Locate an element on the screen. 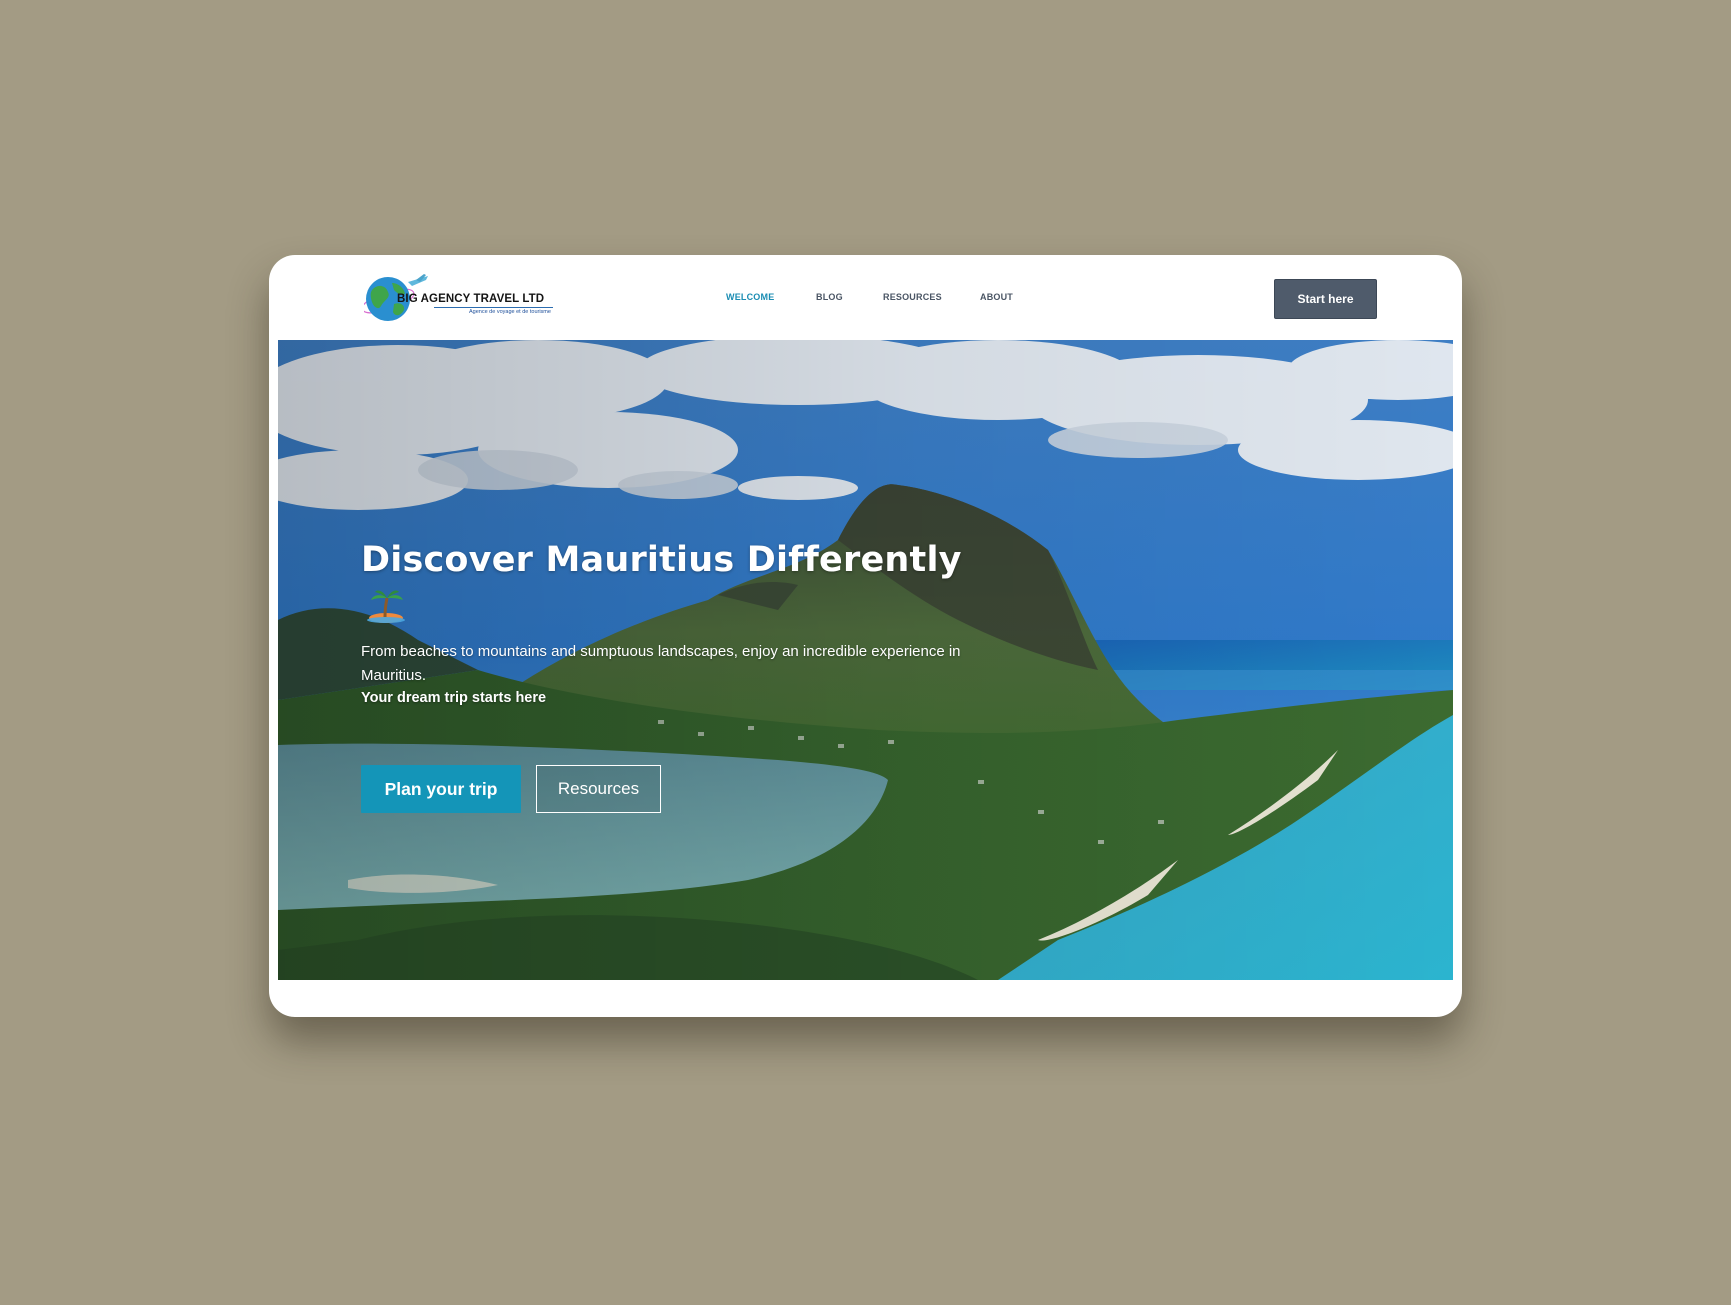 The height and width of the screenshot is (1305, 1731). palm-island-icon is located at coordinates (386, 606).